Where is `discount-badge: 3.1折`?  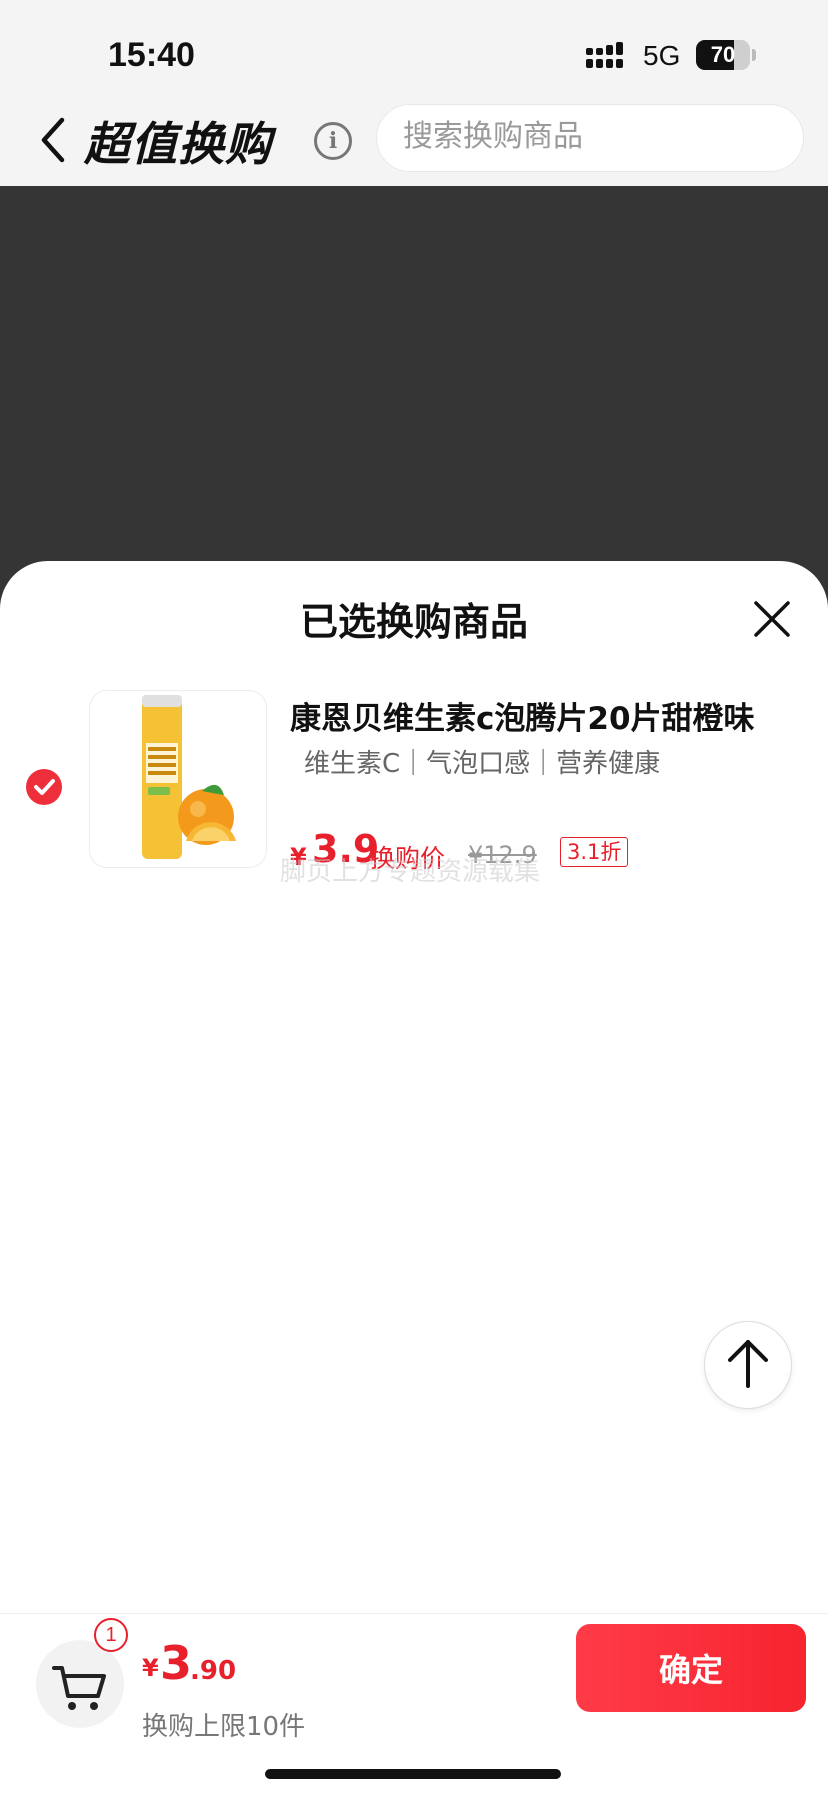 discount-badge: 3.1折 is located at coordinates (594, 852).